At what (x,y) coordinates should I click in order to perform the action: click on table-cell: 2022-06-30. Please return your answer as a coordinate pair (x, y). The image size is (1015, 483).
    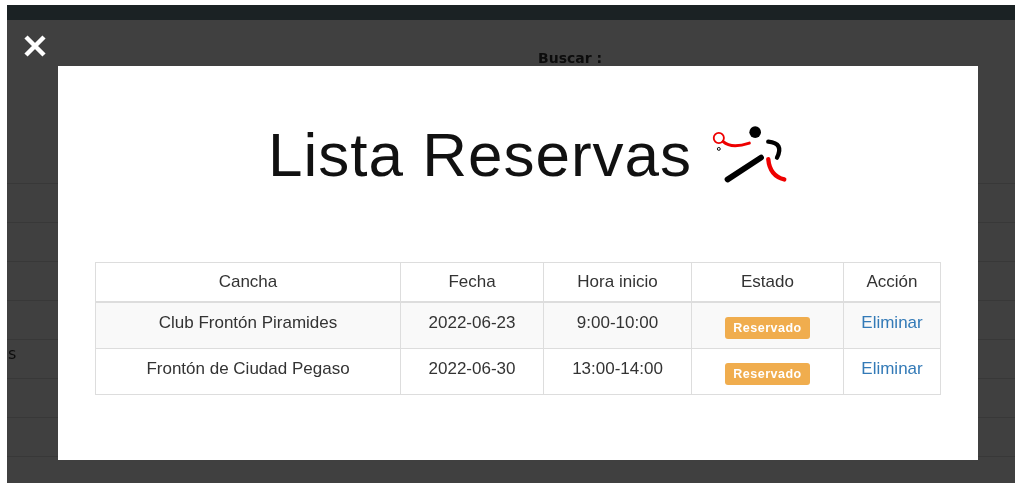
    Looking at the image, I should click on (472, 371).